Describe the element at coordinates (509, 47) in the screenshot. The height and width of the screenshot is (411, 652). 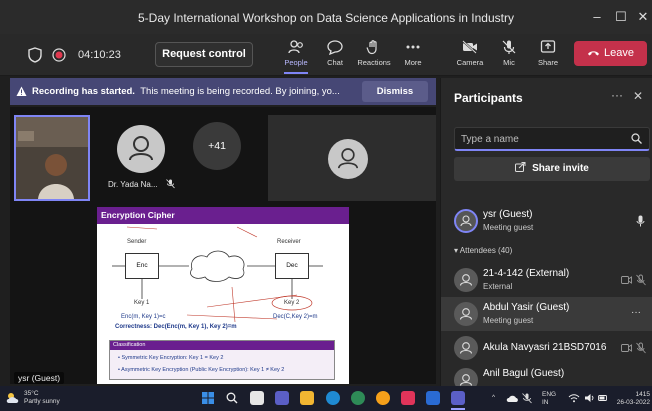
I see `mic-off-icon` at that location.